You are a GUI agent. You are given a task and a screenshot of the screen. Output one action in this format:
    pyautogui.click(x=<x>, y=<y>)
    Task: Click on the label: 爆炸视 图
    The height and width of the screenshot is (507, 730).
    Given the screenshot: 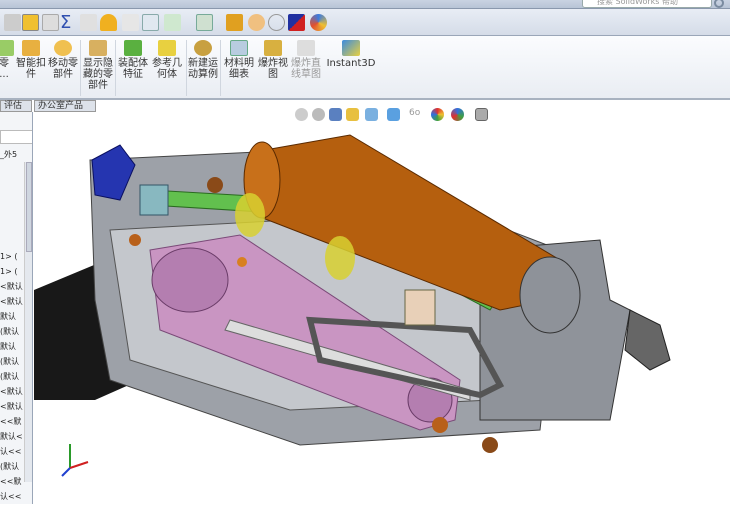 What is the action you would take?
    pyautogui.click(x=273, y=69)
    